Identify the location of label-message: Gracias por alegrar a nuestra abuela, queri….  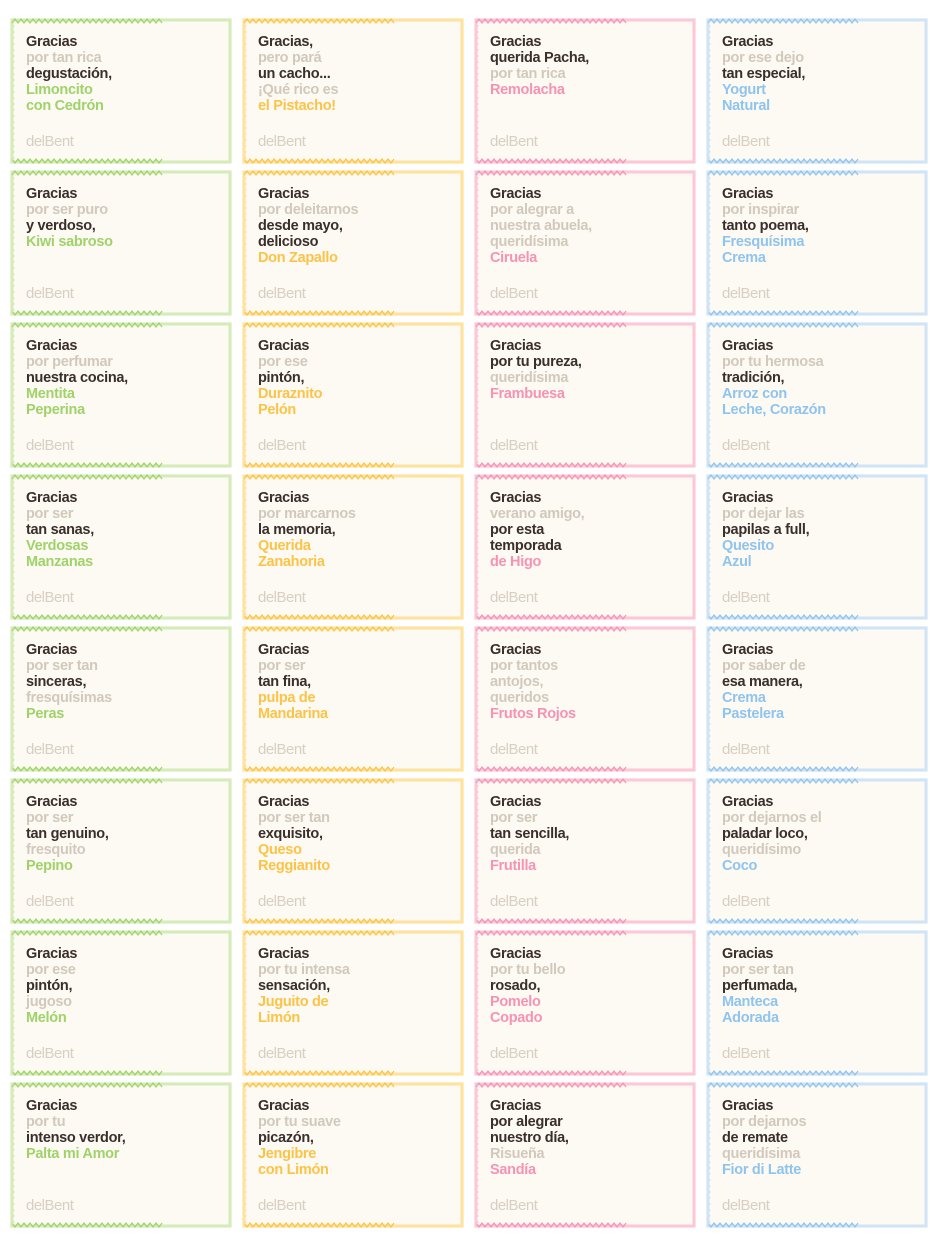
(565, 226).